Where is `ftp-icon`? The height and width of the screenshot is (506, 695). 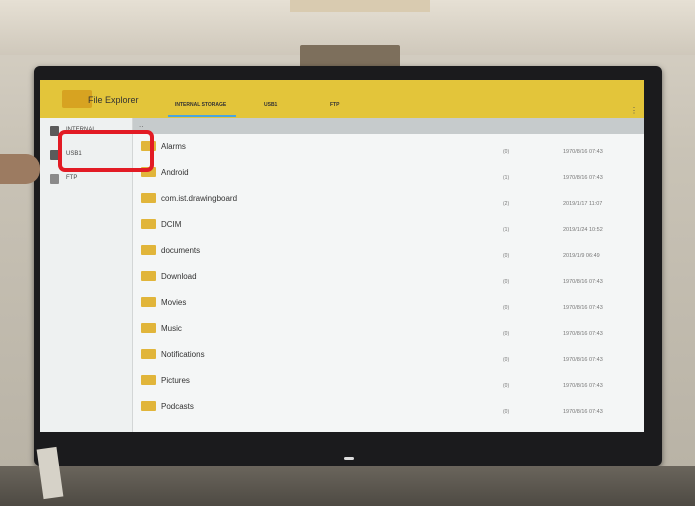
ftp-icon is located at coordinates (54, 179).